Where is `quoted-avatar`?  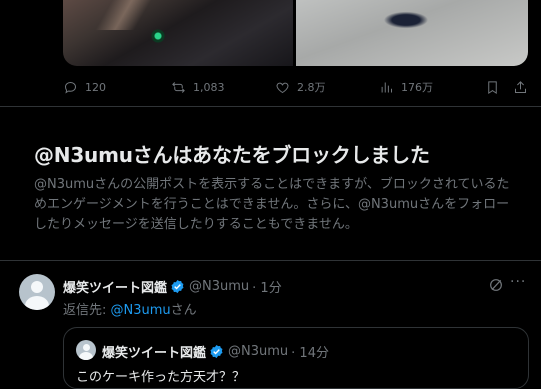
quoted-avatar is located at coordinates (86, 350).